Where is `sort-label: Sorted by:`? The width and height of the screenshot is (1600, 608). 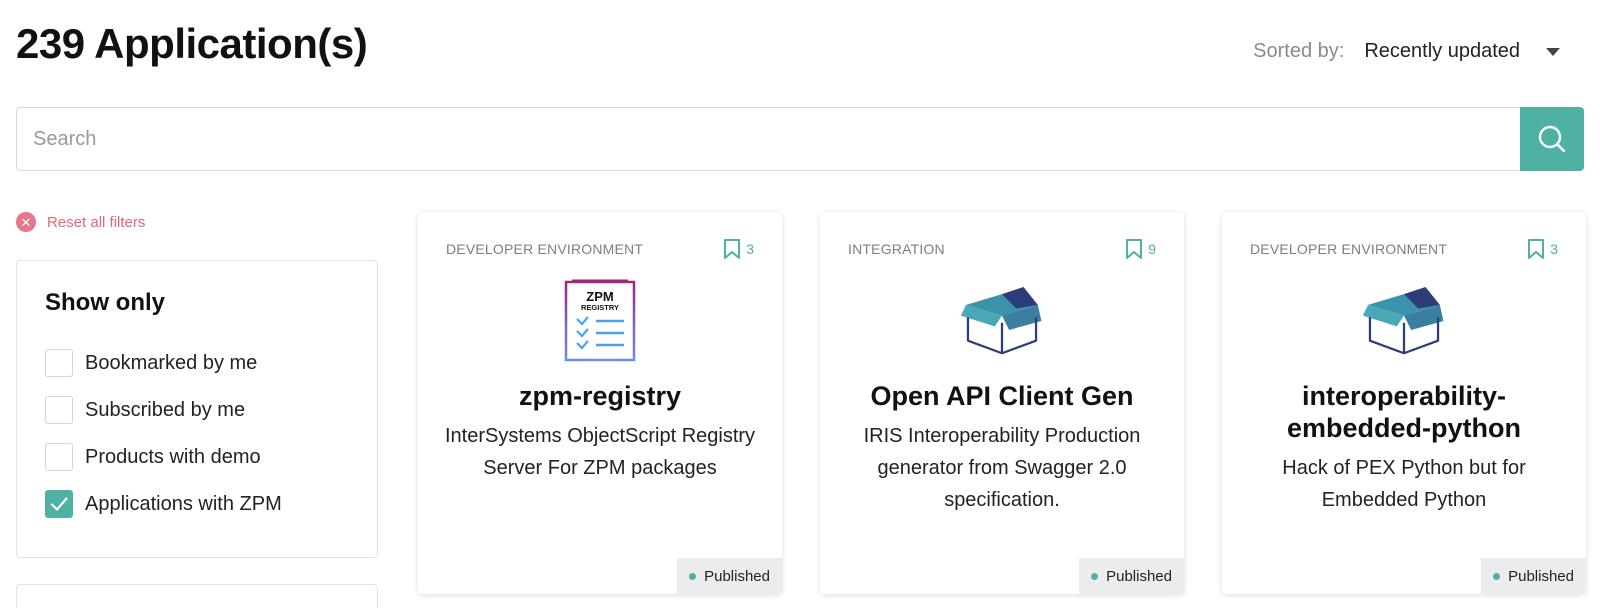
sort-label: Sorted by: is located at coordinates (1299, 51).